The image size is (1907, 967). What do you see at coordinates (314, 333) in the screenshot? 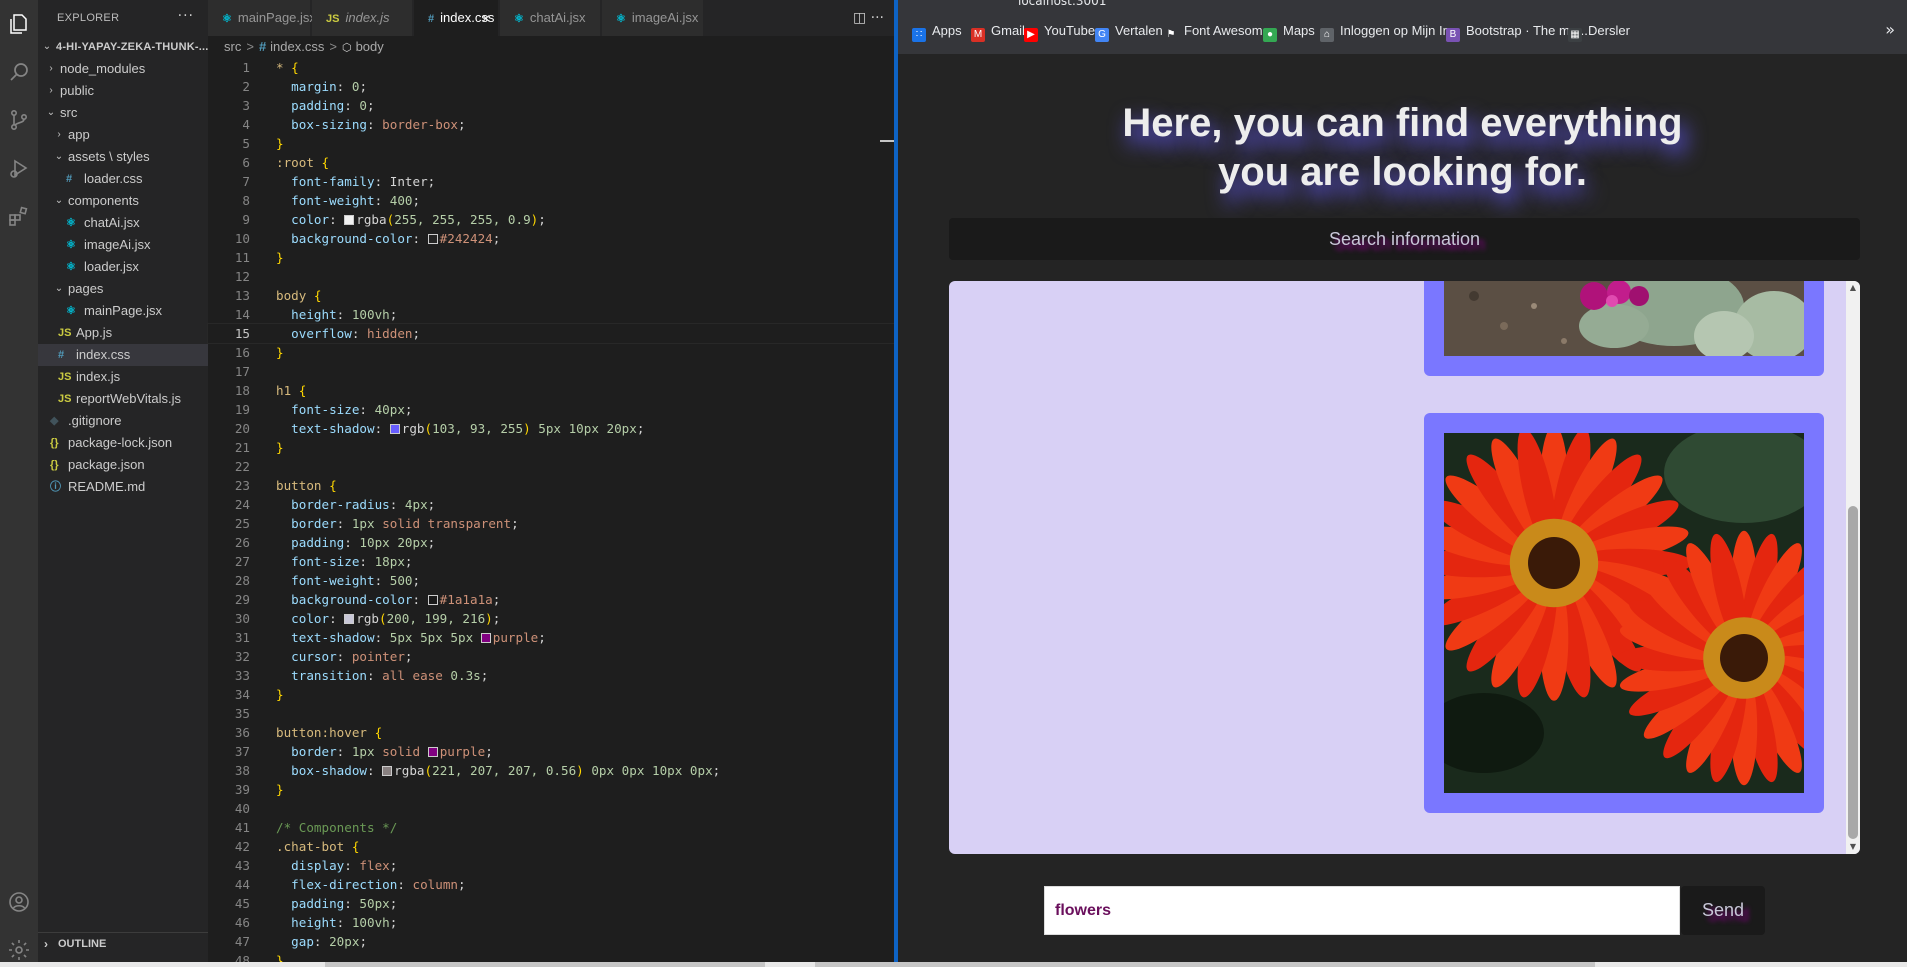
I see `code-token: overflow` at bounding box center [314, 333].